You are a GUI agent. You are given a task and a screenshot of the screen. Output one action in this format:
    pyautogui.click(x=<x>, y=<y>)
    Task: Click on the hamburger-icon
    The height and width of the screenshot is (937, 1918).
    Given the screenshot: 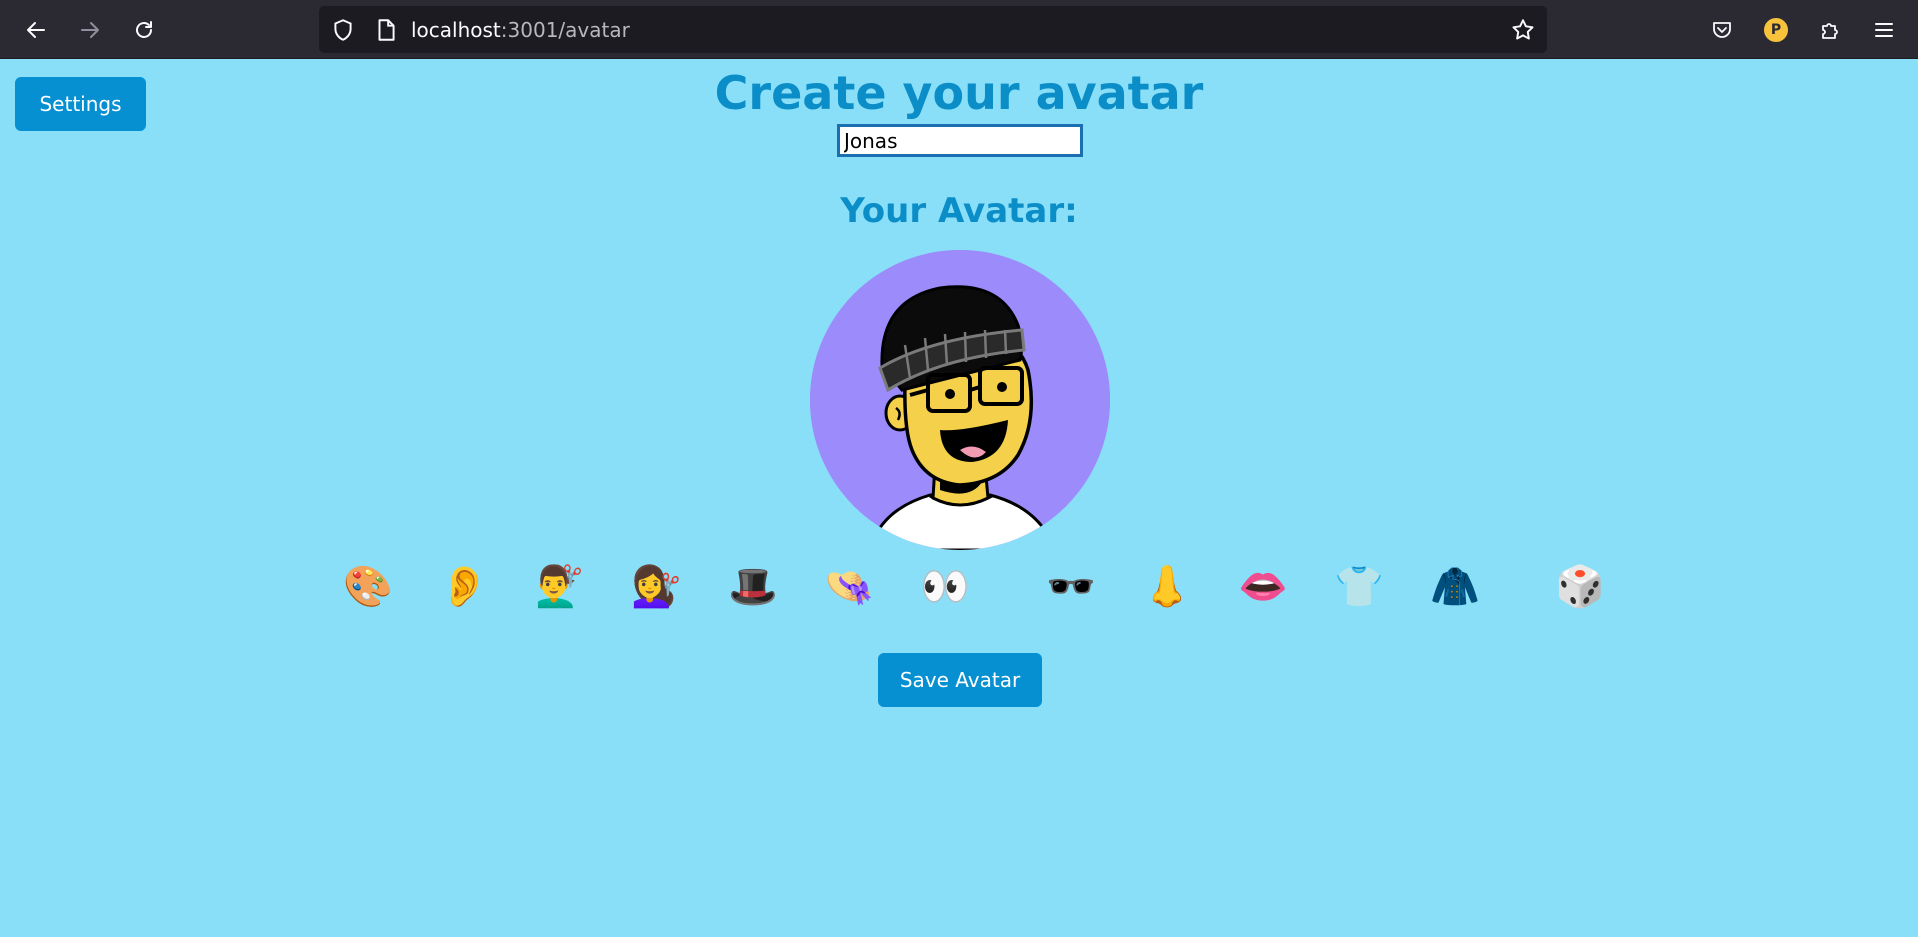 What is the action you would take?
    pyautogui.click(x=1884, y=30)
    